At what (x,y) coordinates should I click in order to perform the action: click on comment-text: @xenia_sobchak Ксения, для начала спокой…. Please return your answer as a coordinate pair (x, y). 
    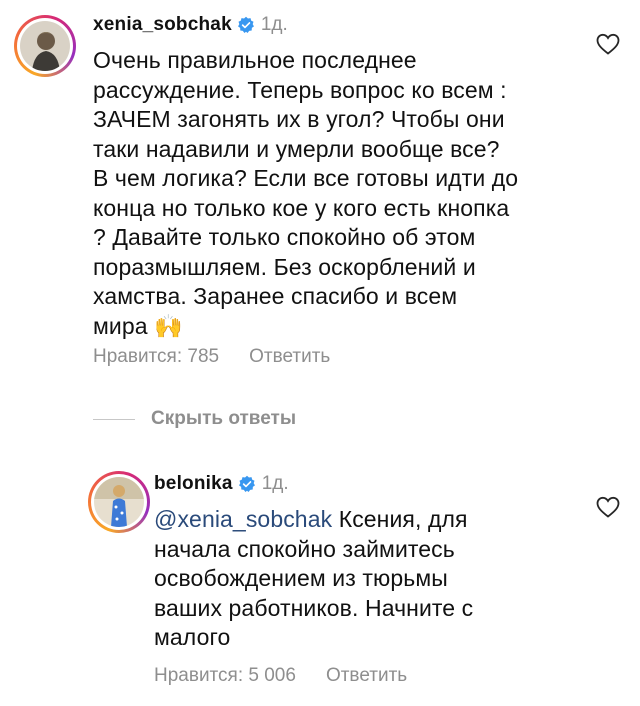
    Looking at the image, I should click on (364, 579).